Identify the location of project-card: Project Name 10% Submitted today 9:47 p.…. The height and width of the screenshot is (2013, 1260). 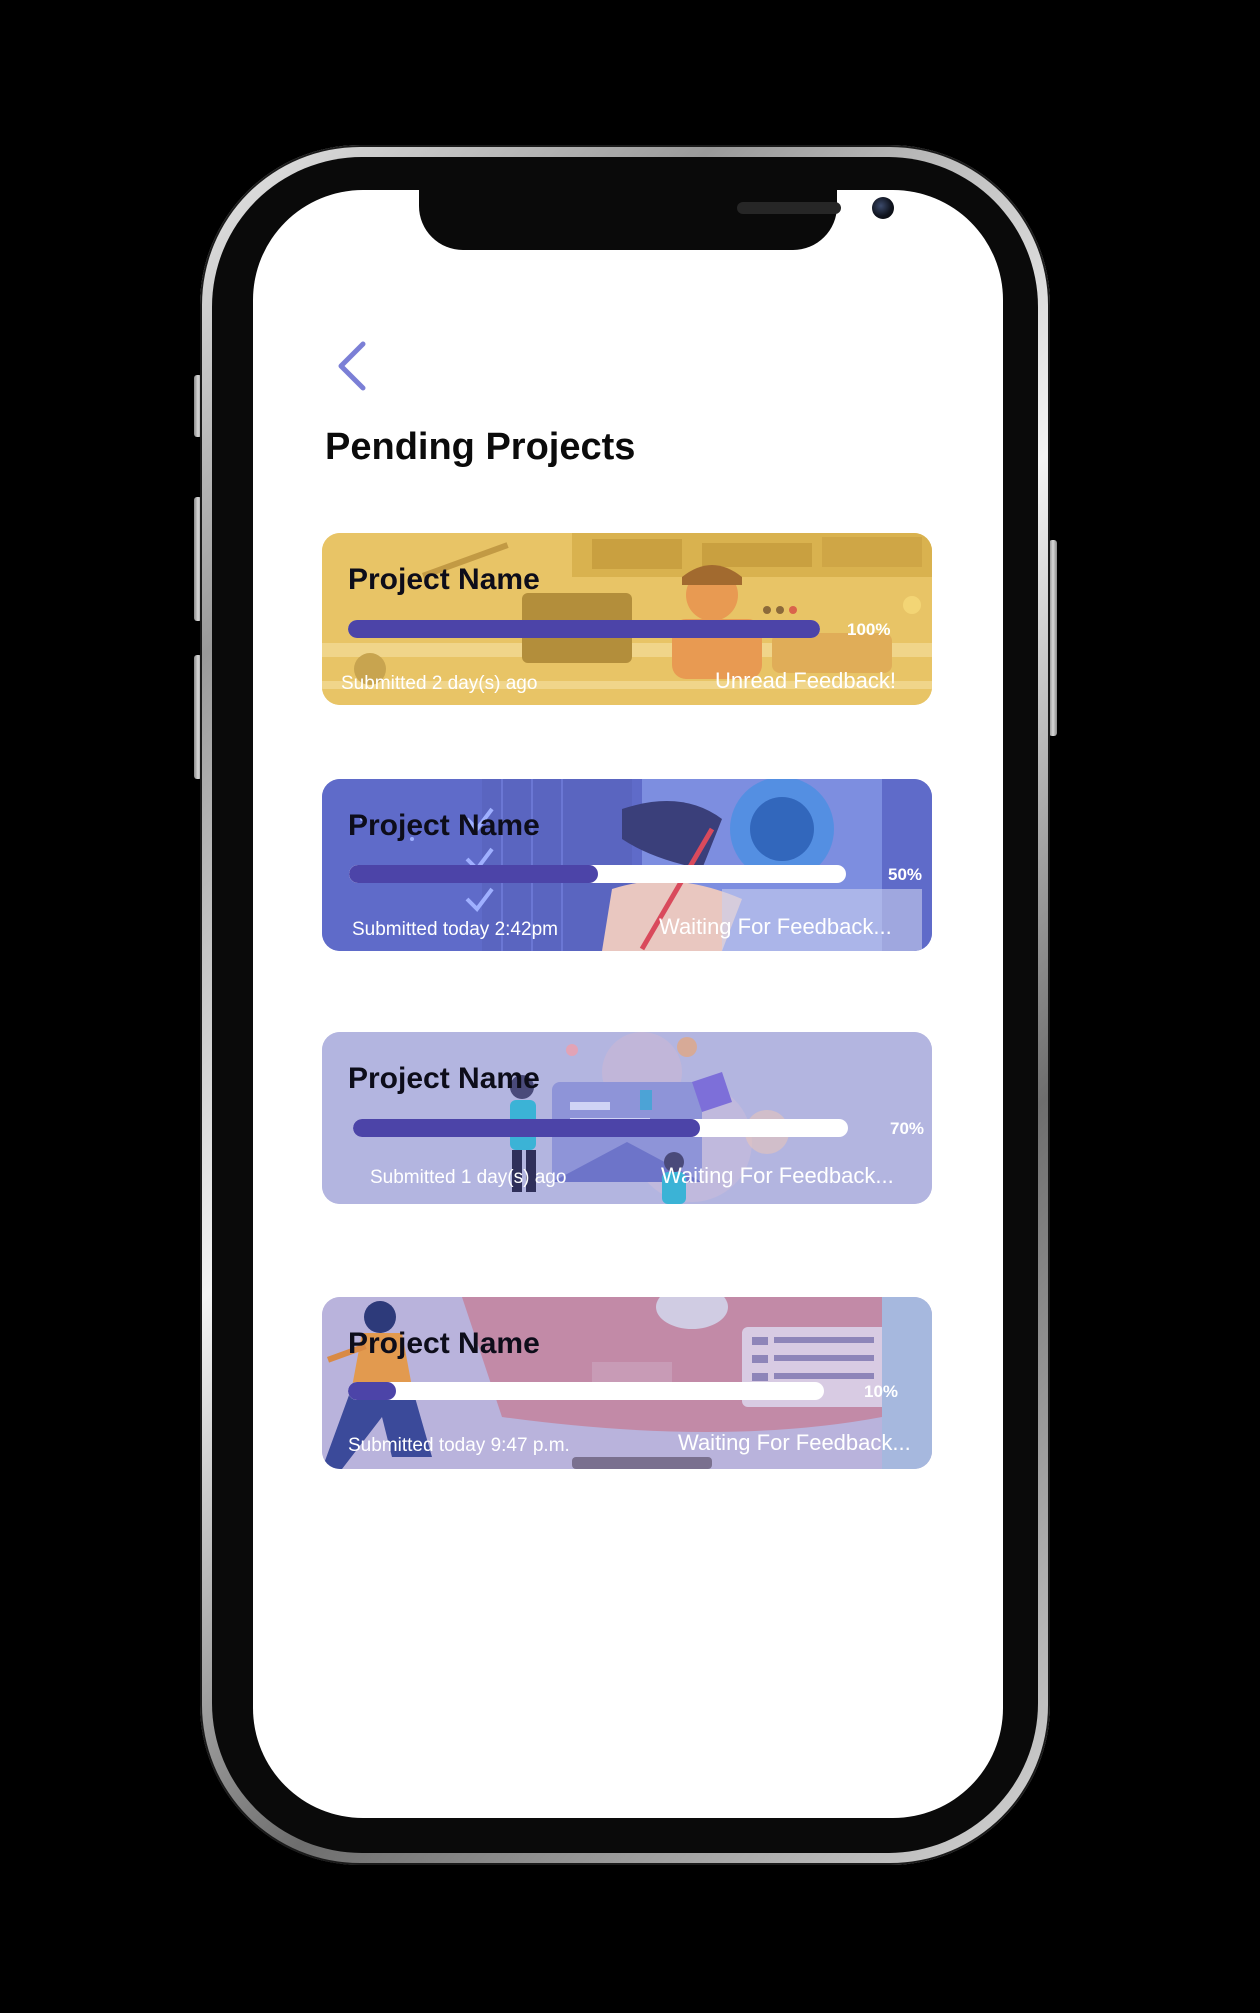
(627, 1383).